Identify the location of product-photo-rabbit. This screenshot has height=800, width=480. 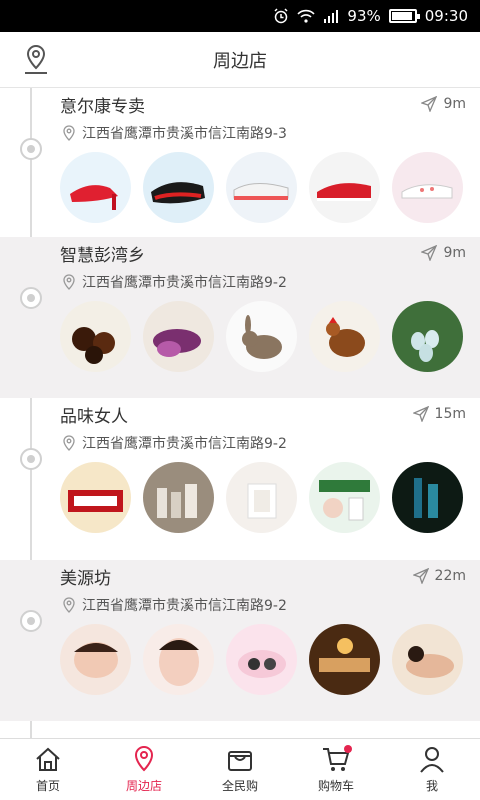
(261, 336).